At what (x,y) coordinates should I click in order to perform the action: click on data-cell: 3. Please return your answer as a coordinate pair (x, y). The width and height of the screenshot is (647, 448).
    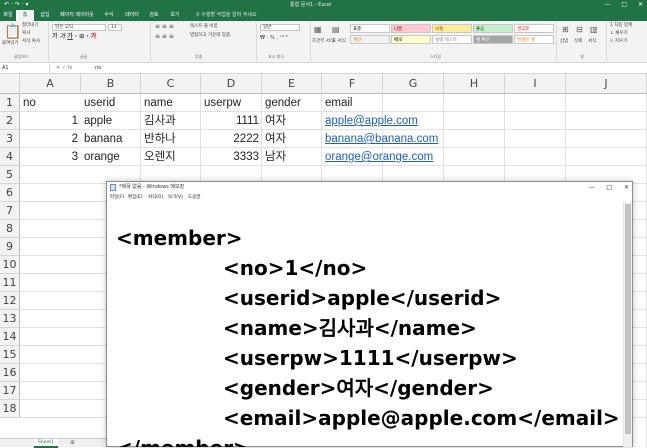
    Looking at the image, I should click on (49, 157).